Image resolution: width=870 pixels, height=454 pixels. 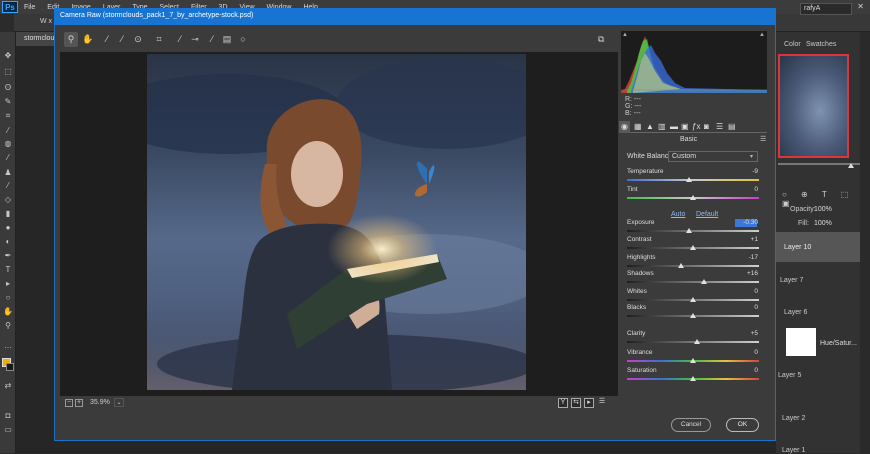 I want to click on type-tool-icon: T, so click(x=8, y=270).